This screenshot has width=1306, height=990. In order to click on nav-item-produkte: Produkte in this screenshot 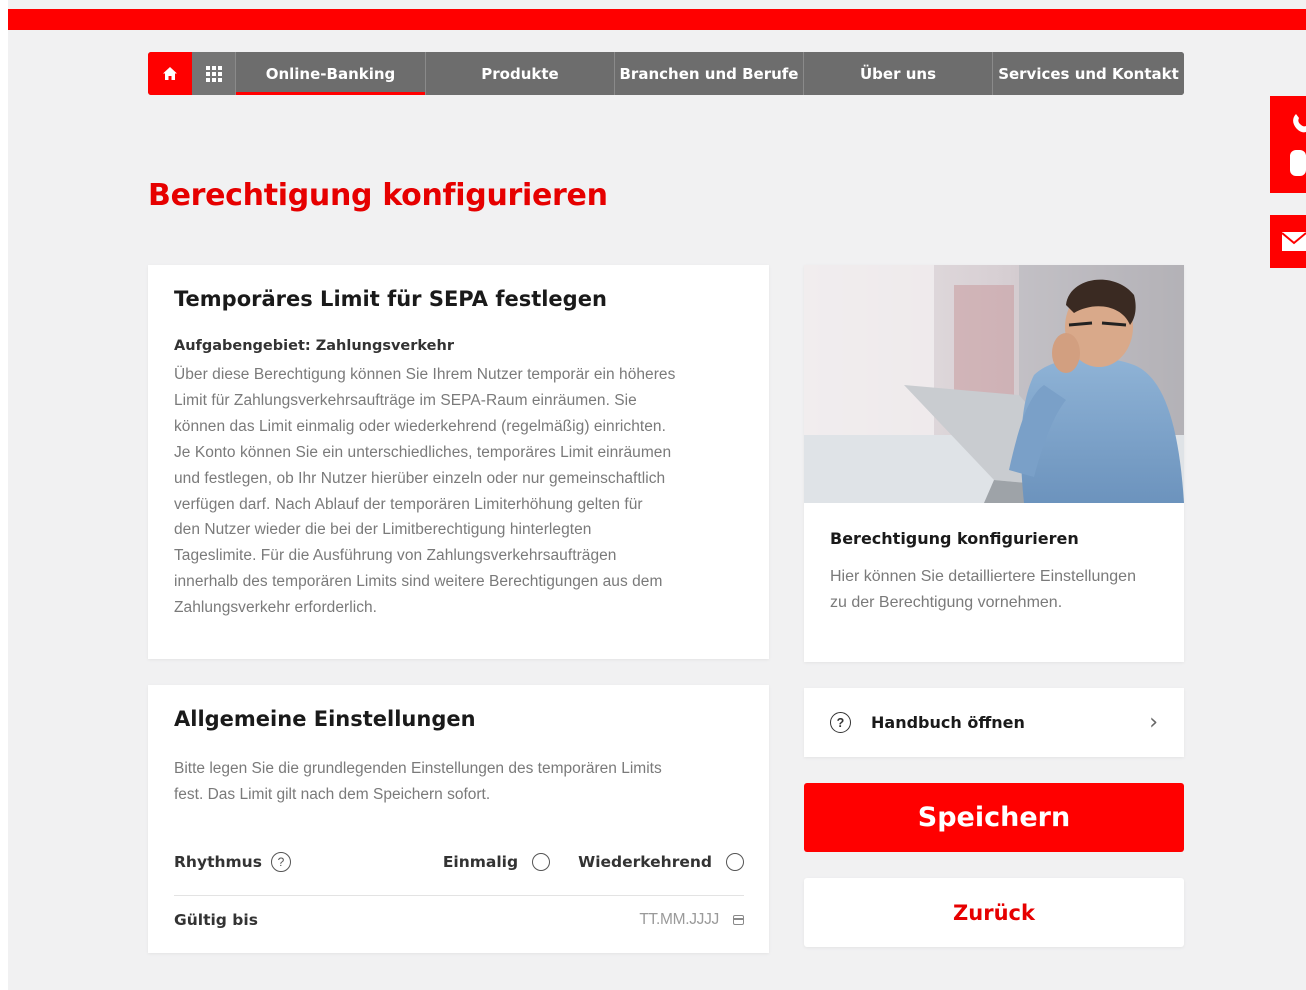, I will do `click(520, 73)`.